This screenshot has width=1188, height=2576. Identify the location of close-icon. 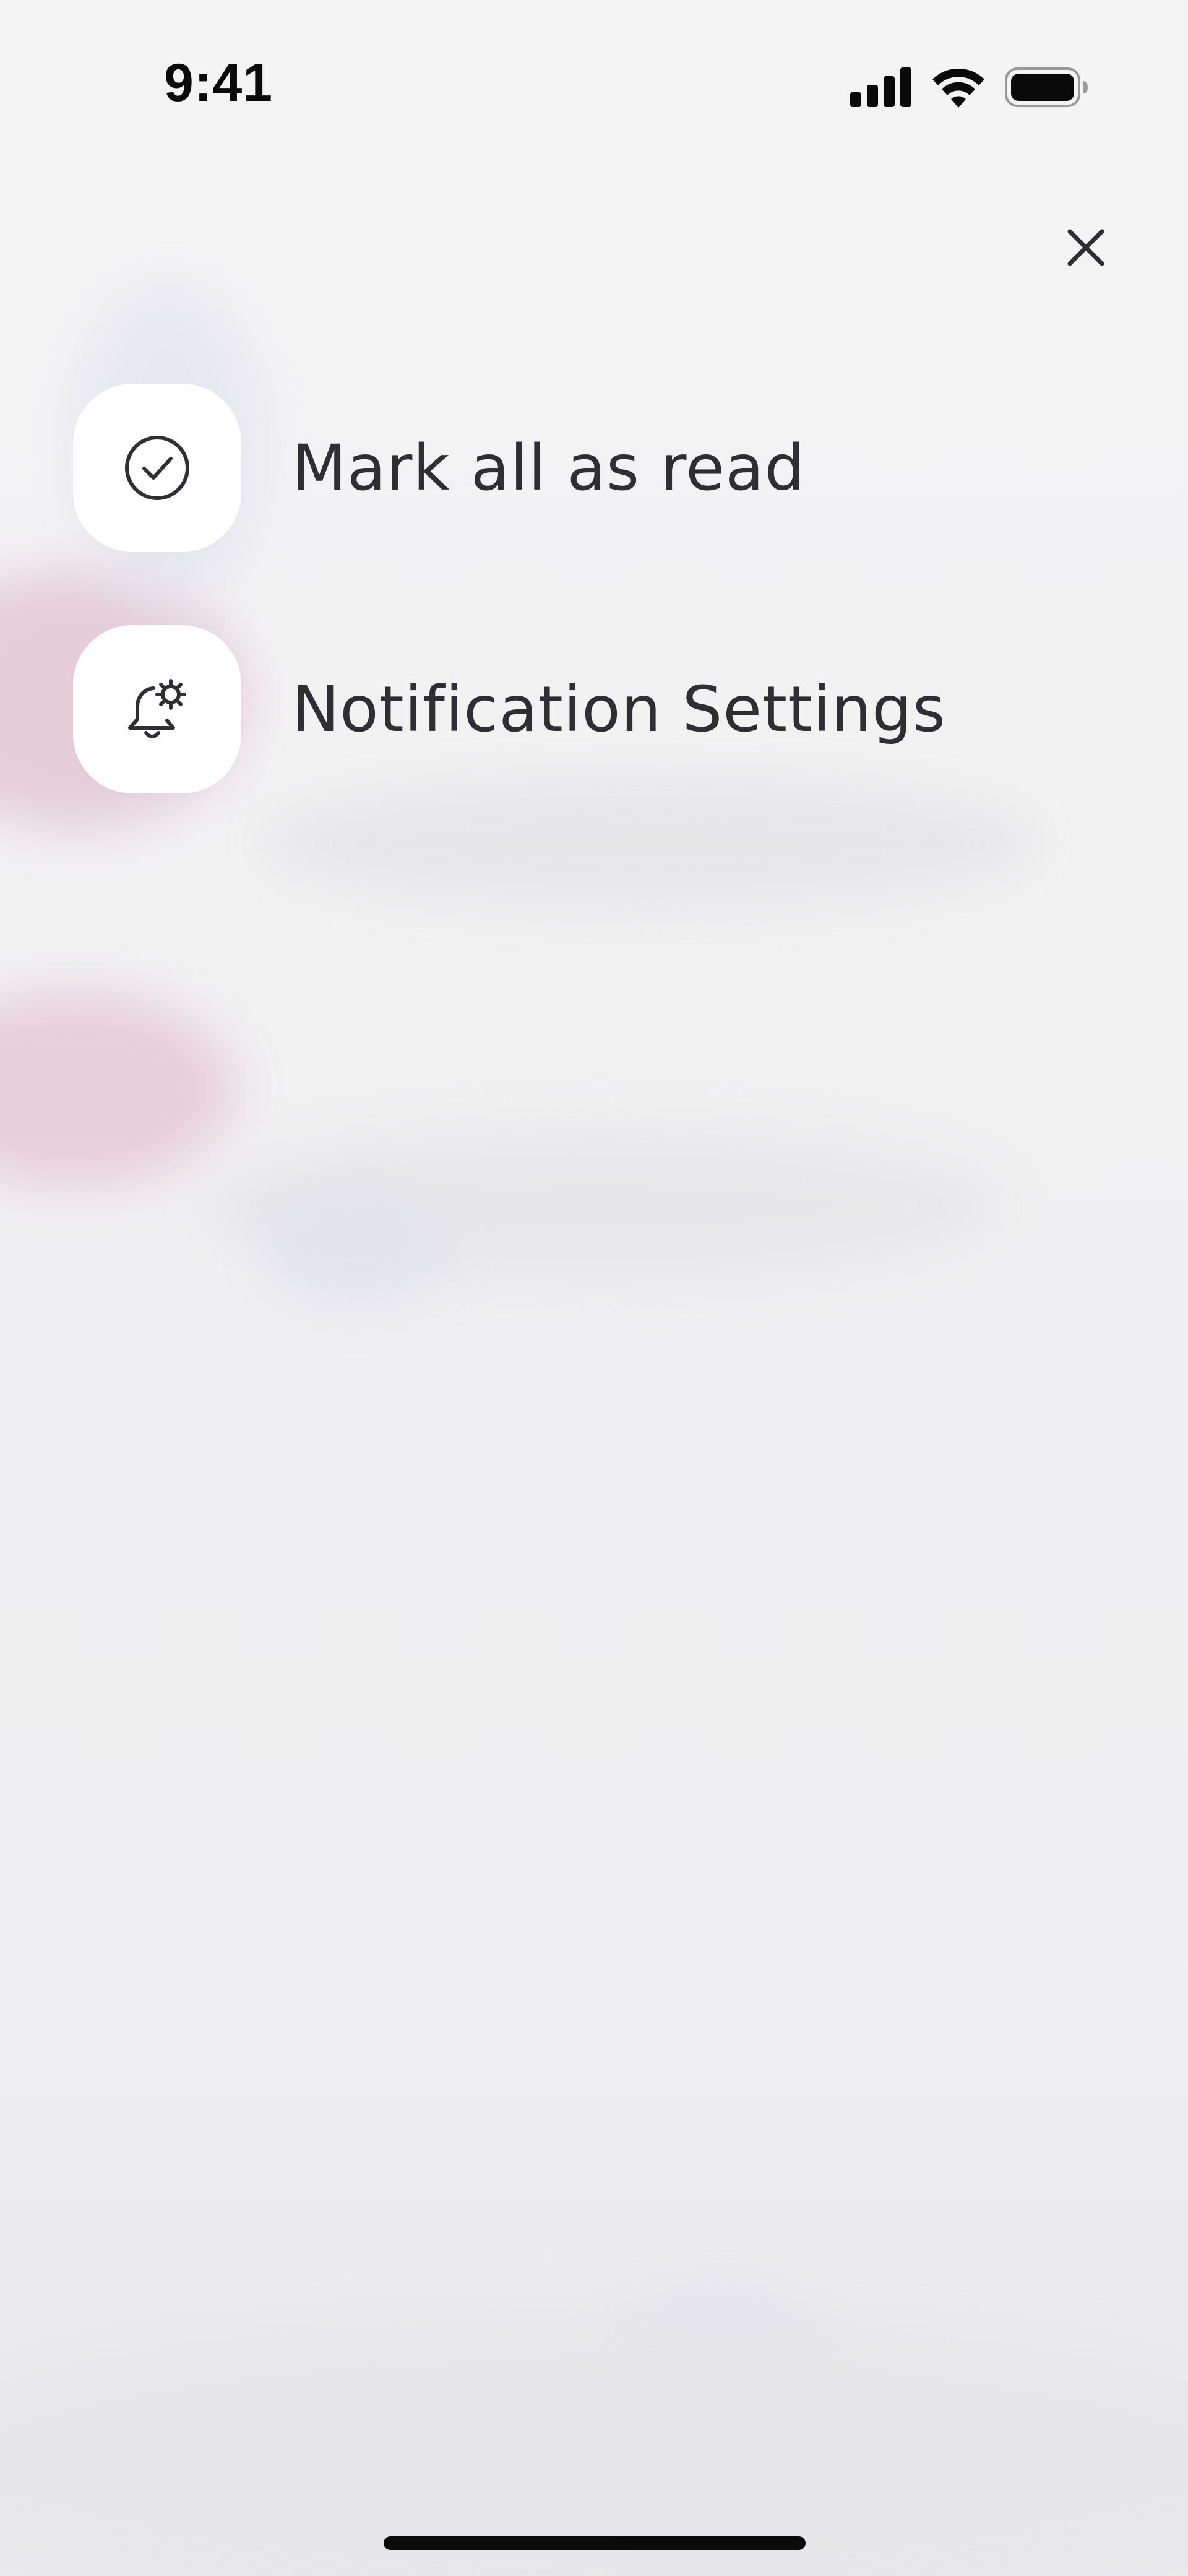
(1085, 247).